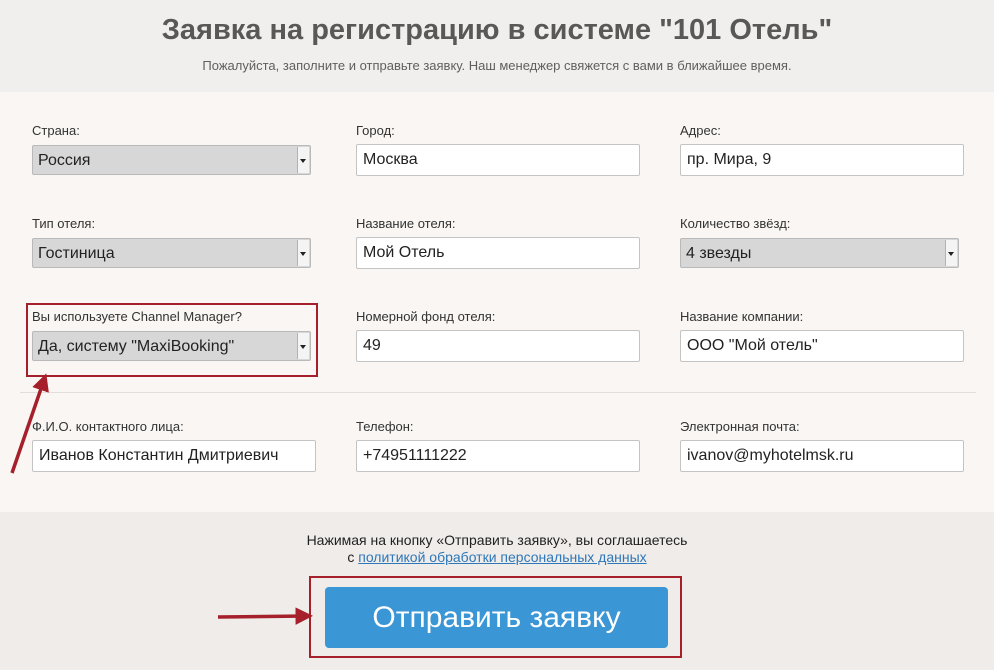  I want to click on annotation-arrows, so click(161, 499).